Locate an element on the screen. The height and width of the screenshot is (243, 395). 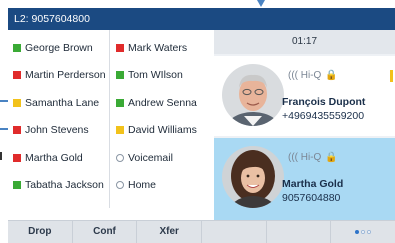
contact-key: Andrew Senna is located at coordinates (161, 103).